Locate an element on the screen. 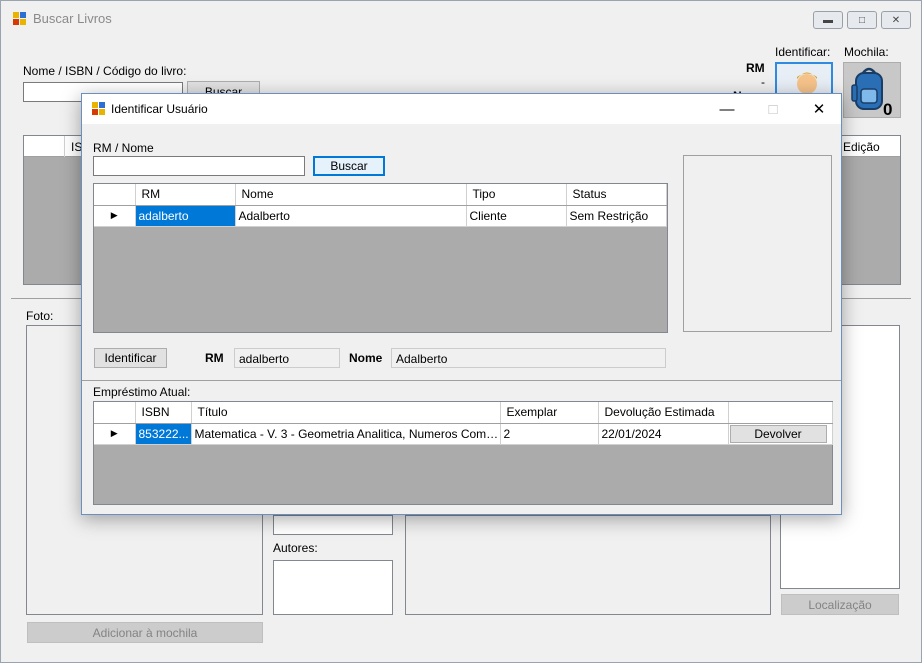 The height and width of the screenshot is (663, 922). col-header-status: Status is located at coordinates (616, 195).